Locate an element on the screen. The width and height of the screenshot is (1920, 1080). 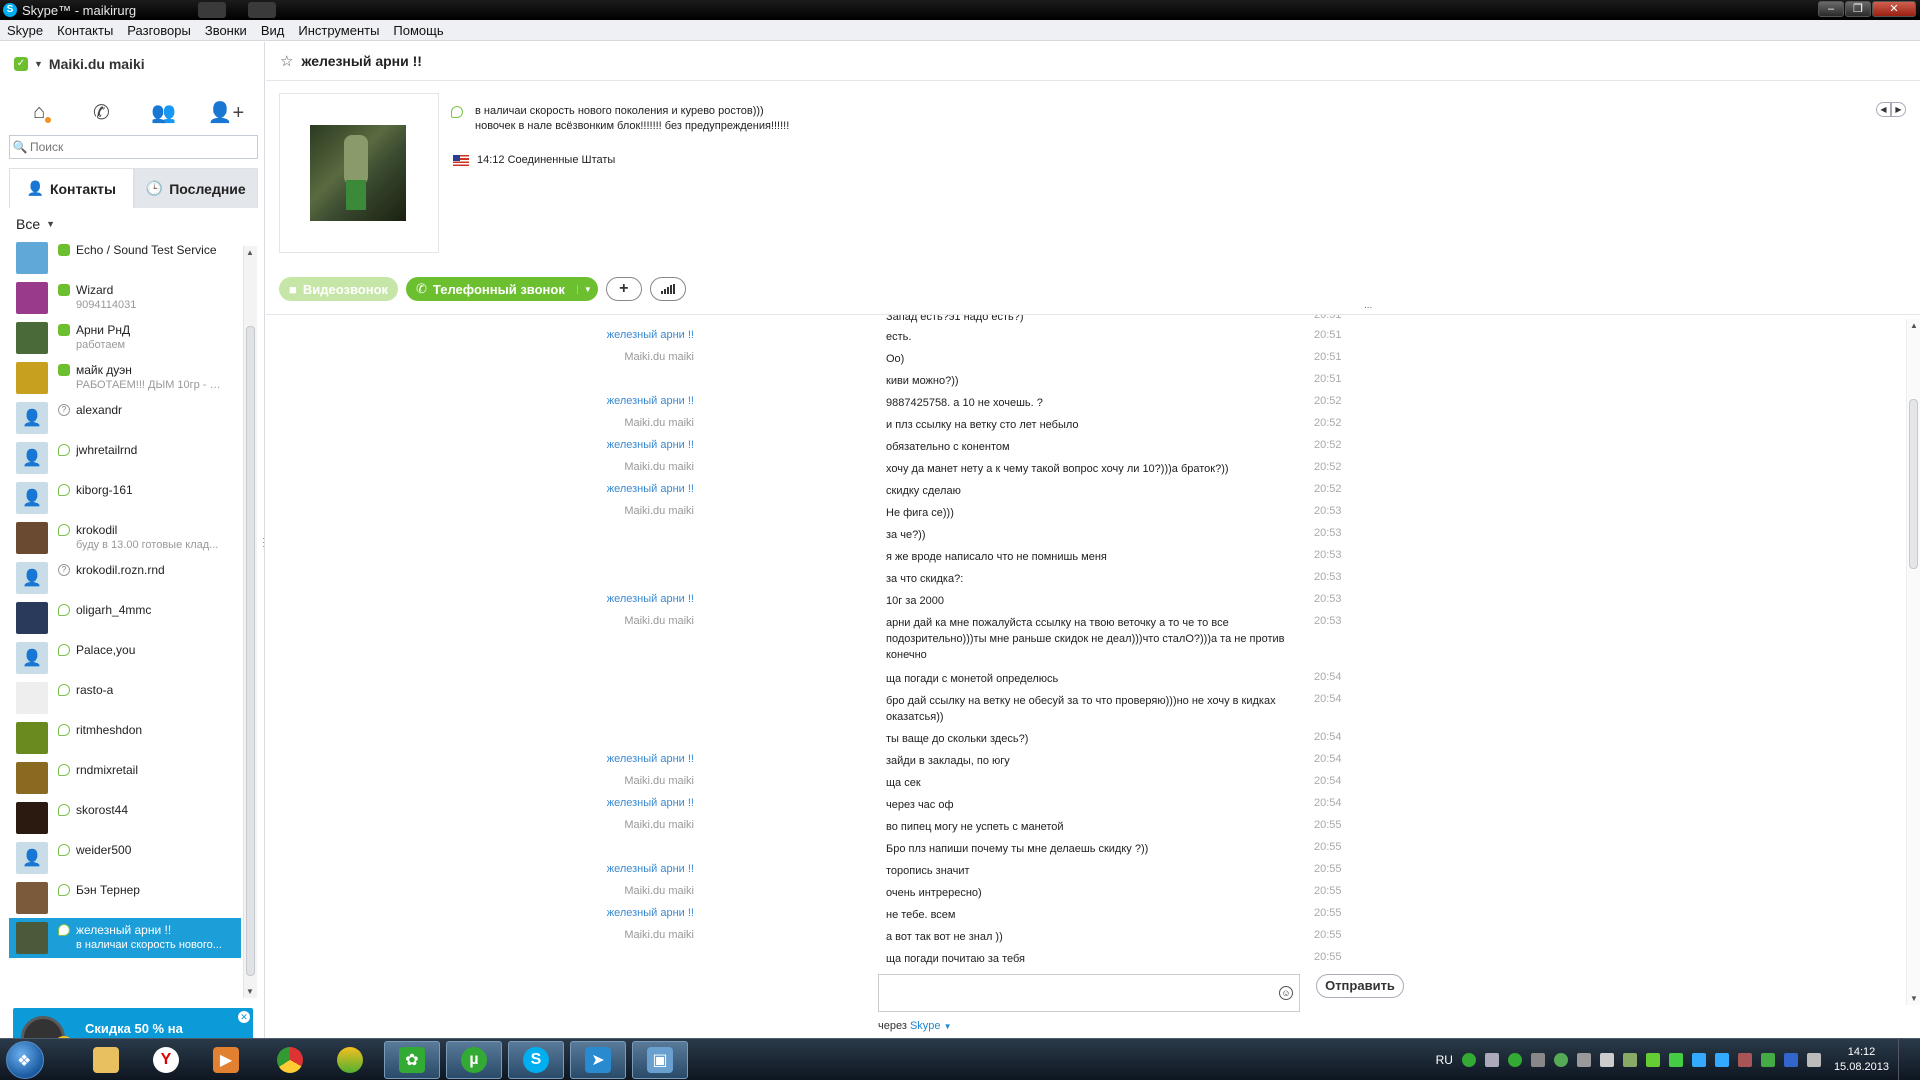
message-row: Maiki.du maiki ща сек 20:54 is located at coordinates (1086, 785).